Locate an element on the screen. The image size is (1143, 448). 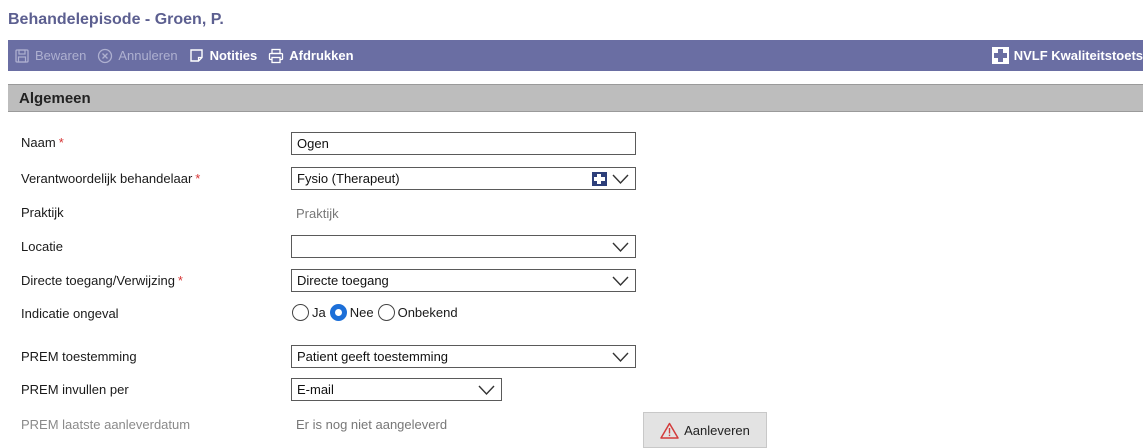
behandelaar-label: Verantwoordelijk behandelaar * is located at coordinates (110, 178).